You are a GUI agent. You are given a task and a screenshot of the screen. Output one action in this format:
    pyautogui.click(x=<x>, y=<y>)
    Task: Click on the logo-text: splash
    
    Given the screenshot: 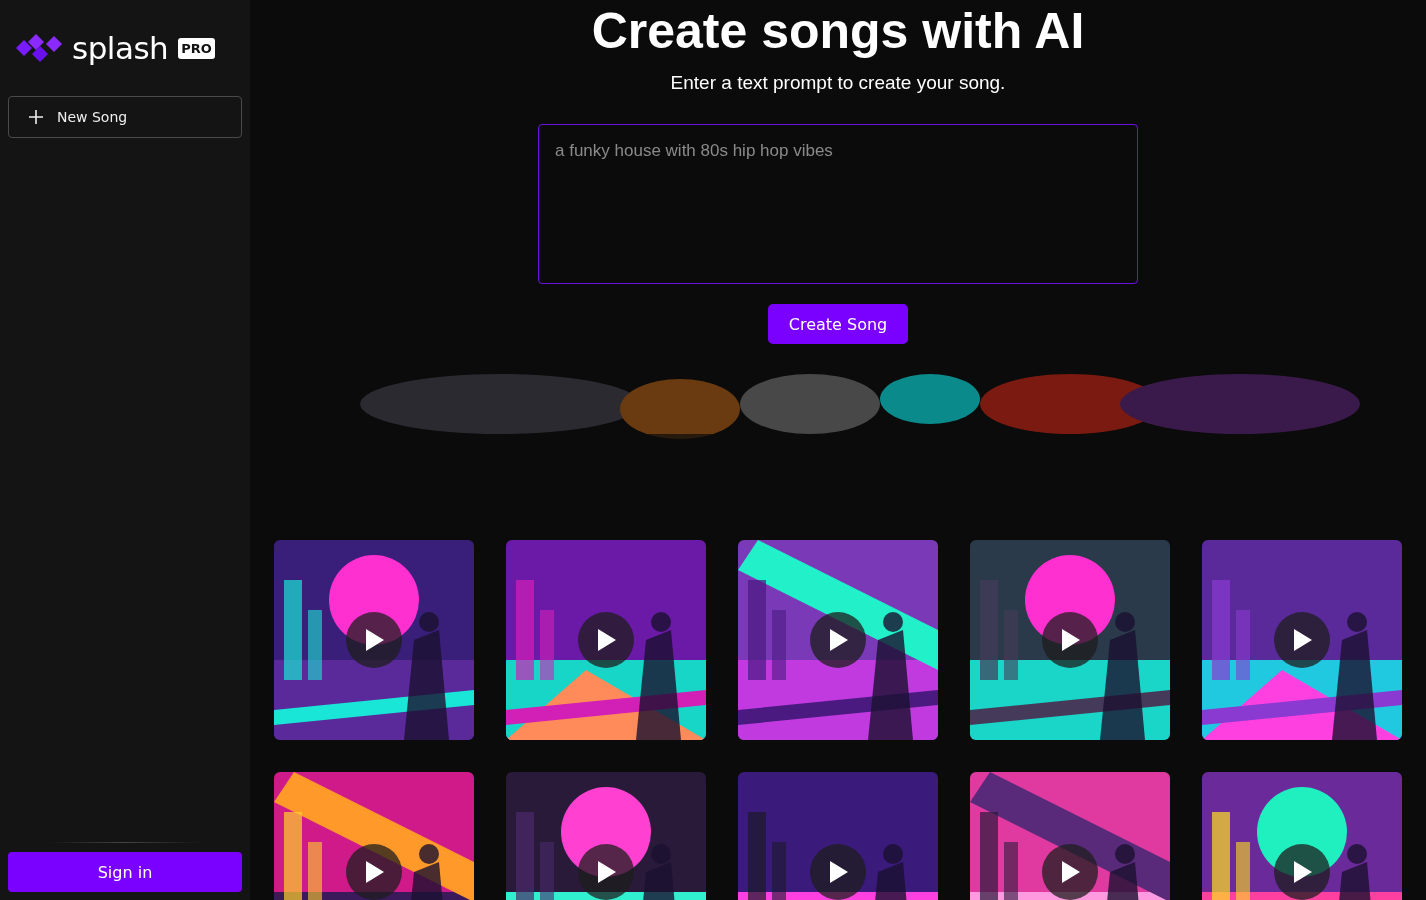 What is the action you would take?
    pyautogui.click(x=120, y=48)
    